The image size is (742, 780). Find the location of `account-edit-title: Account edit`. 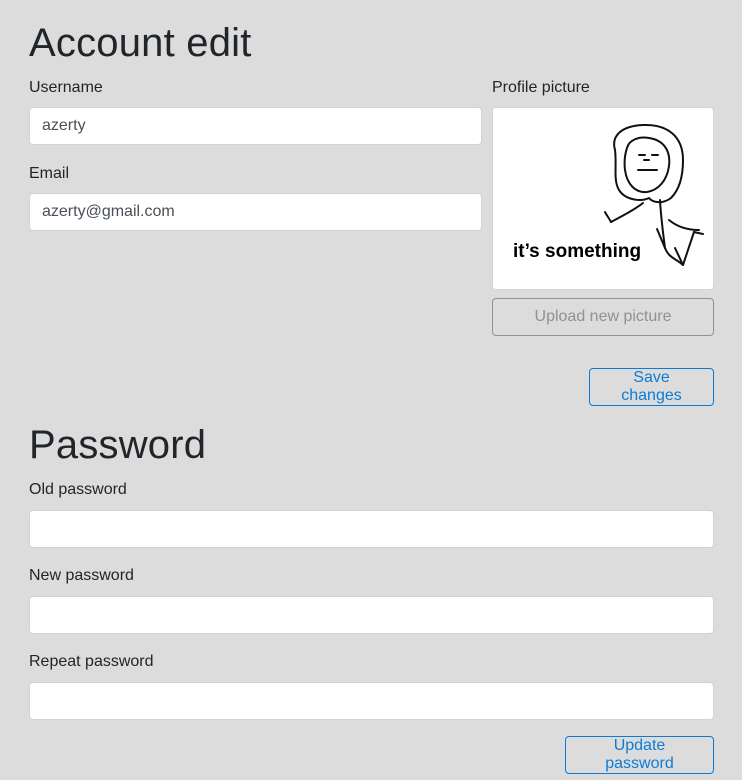

account-edit-title: Account edit is located at coordinates (140, 43).